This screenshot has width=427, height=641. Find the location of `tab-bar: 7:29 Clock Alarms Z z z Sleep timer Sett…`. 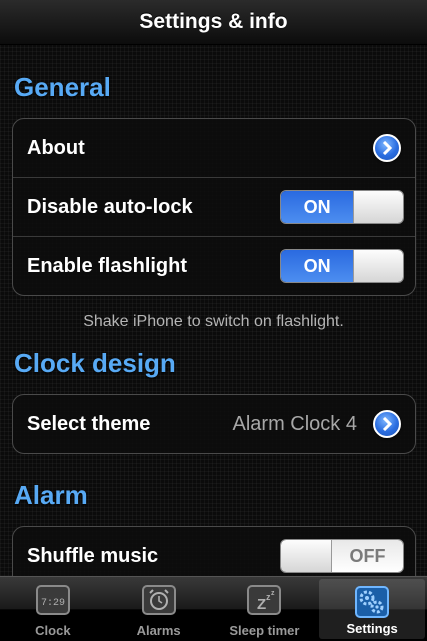

tab-bar: 7:29 Clock Alarms Z z z Sleep timer Sett… is located at coordinates (213, 608).